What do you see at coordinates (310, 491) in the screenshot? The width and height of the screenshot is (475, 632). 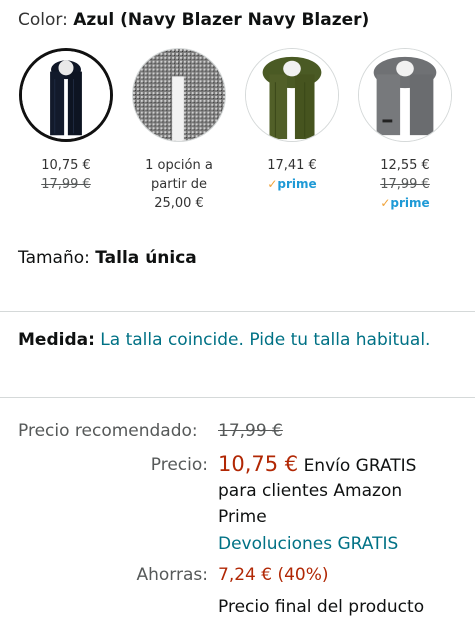 I see `shipping-line-2: para clientes Amazon` at bounding box center [310, 491].